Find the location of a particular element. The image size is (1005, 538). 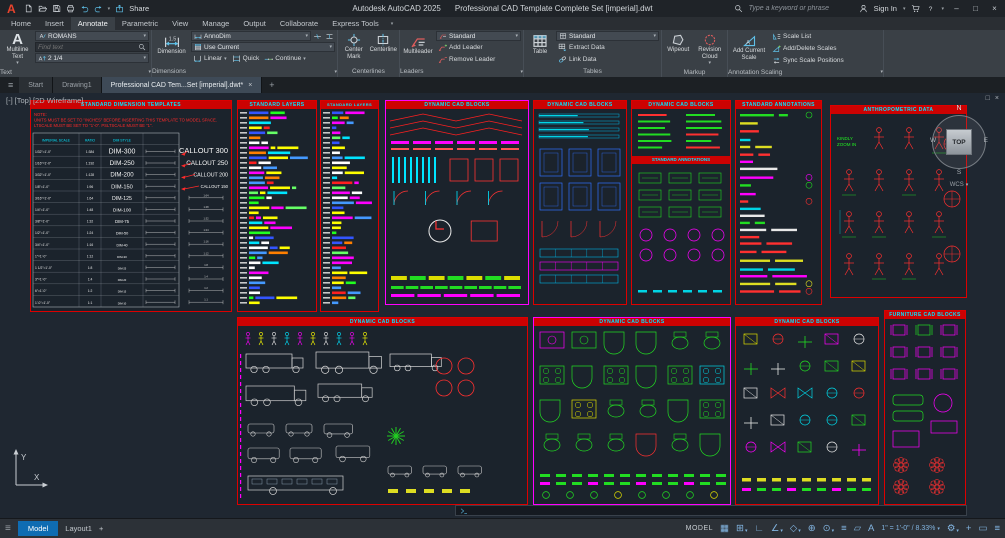

close-button: × is located at coordinates (994, 8).